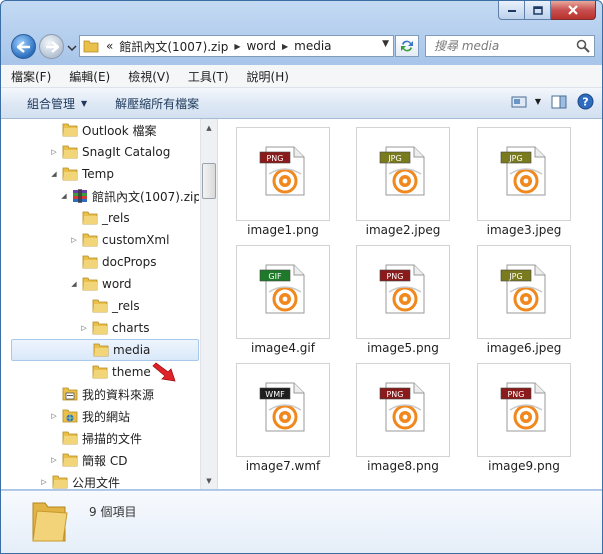 The image size is (603, 554). Describe the element at coordinates (207, 76) in the screenshot. I see `menu-tools: 工具(T)` at that location.